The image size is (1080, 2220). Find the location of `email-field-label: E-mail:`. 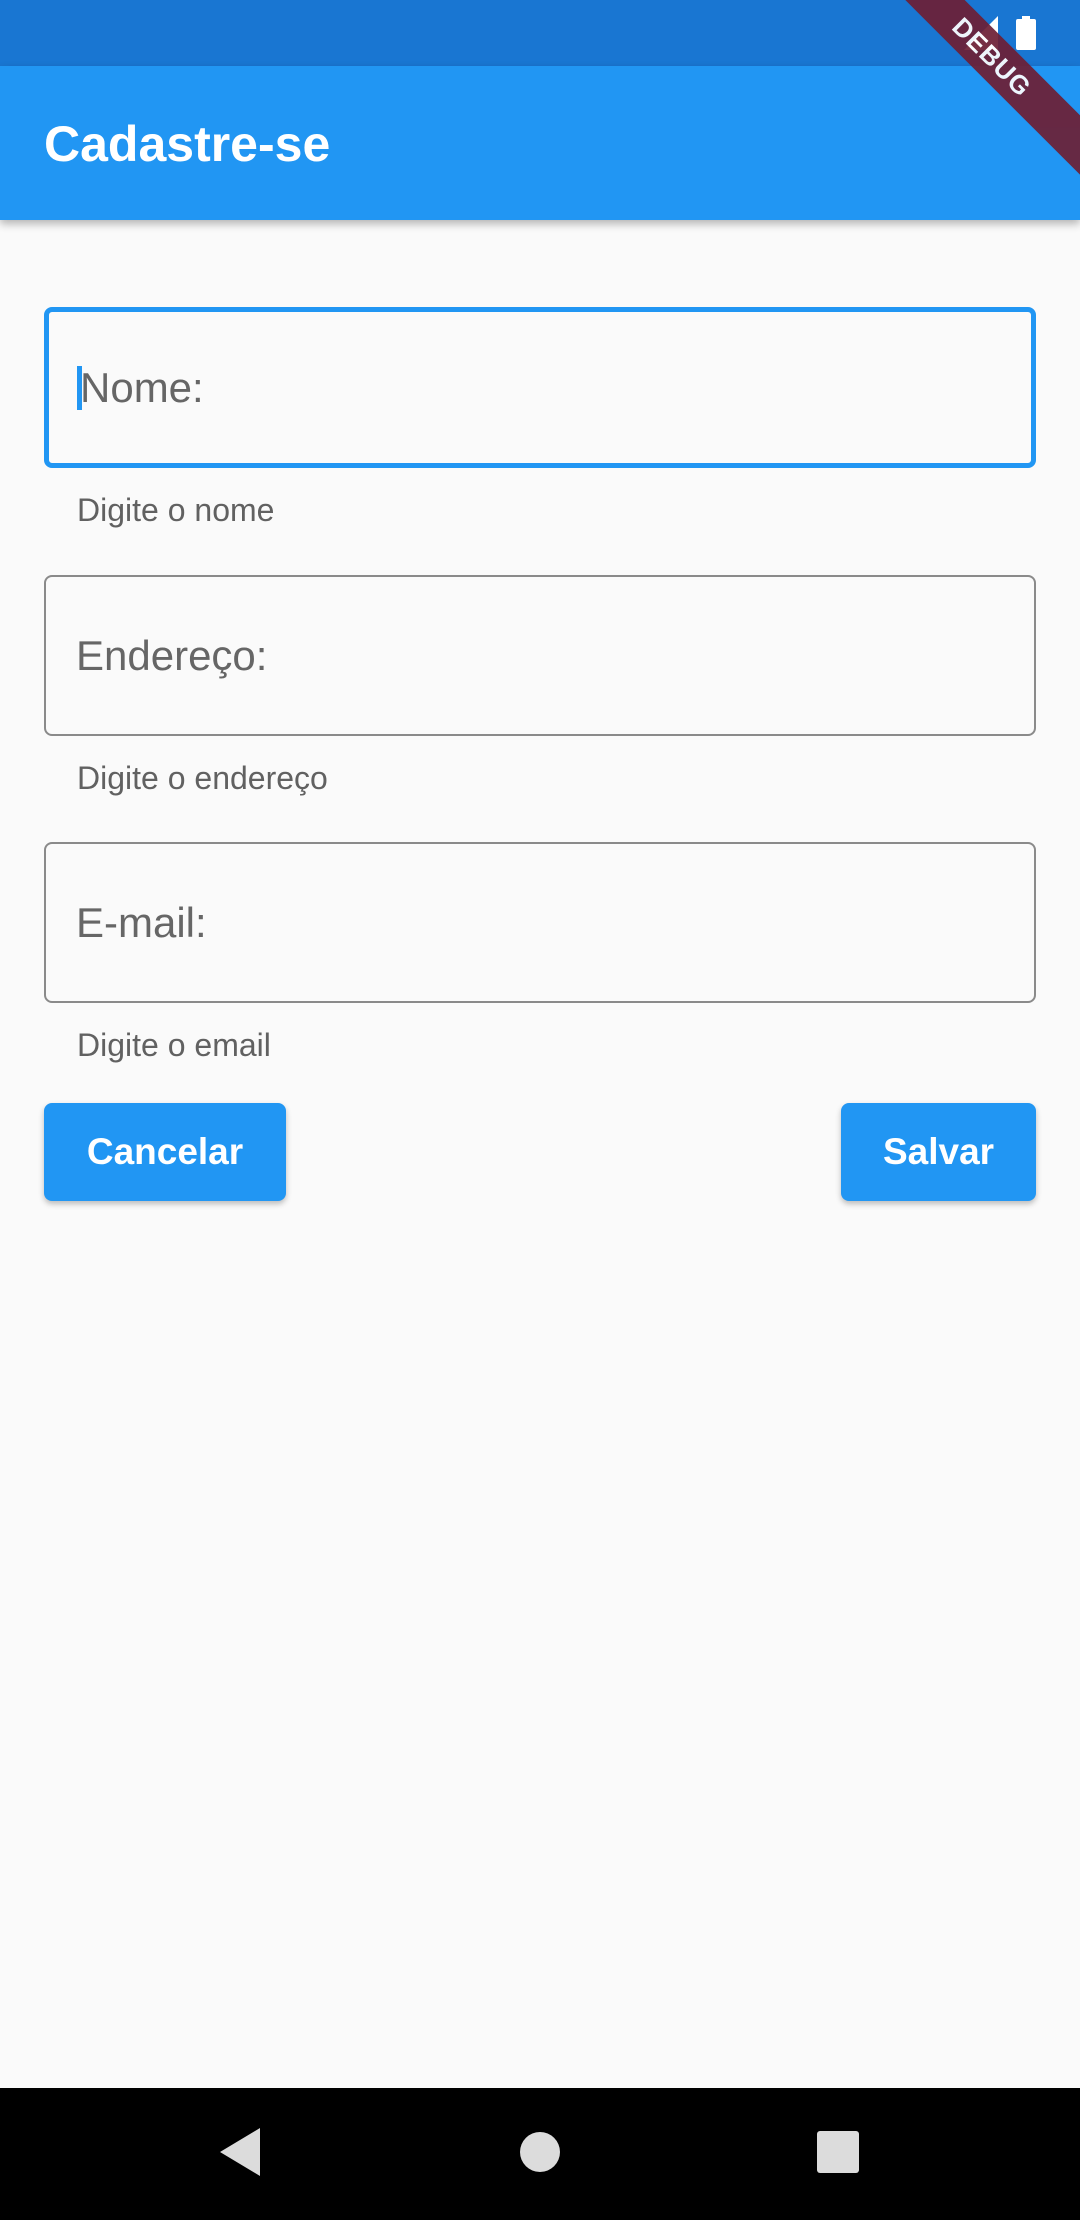

email-field-label: E-mail: is located at coordinates (141, 922).